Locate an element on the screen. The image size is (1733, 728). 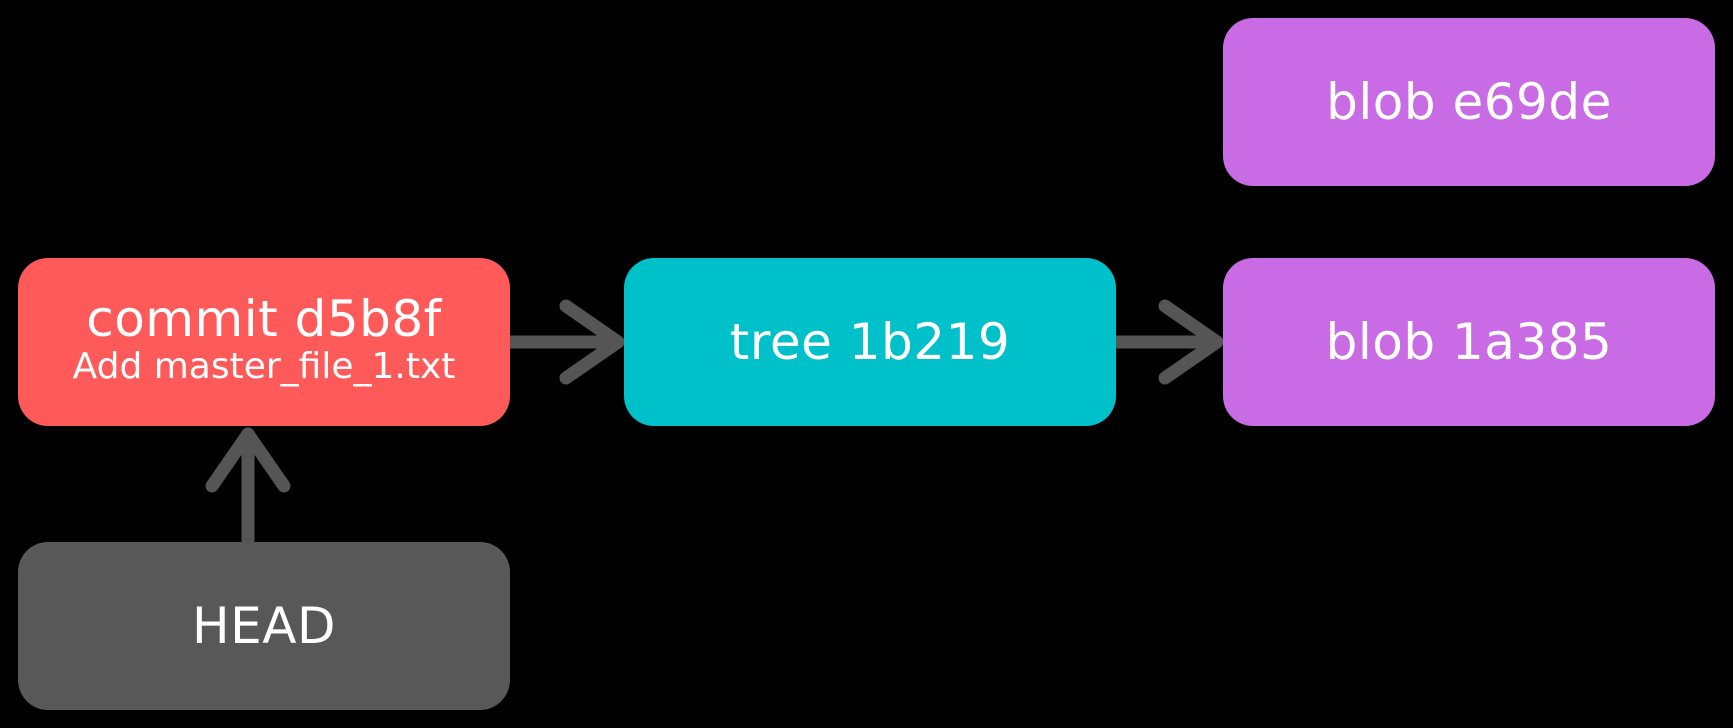
blob-title: blob e69de is located at coordinates (1469, 101).